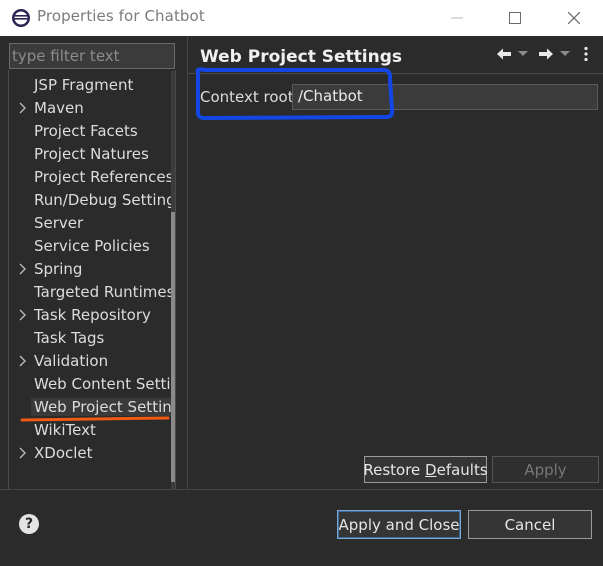  I want to click on apply-and-close-button: Apply and Close, so click(399, 524).